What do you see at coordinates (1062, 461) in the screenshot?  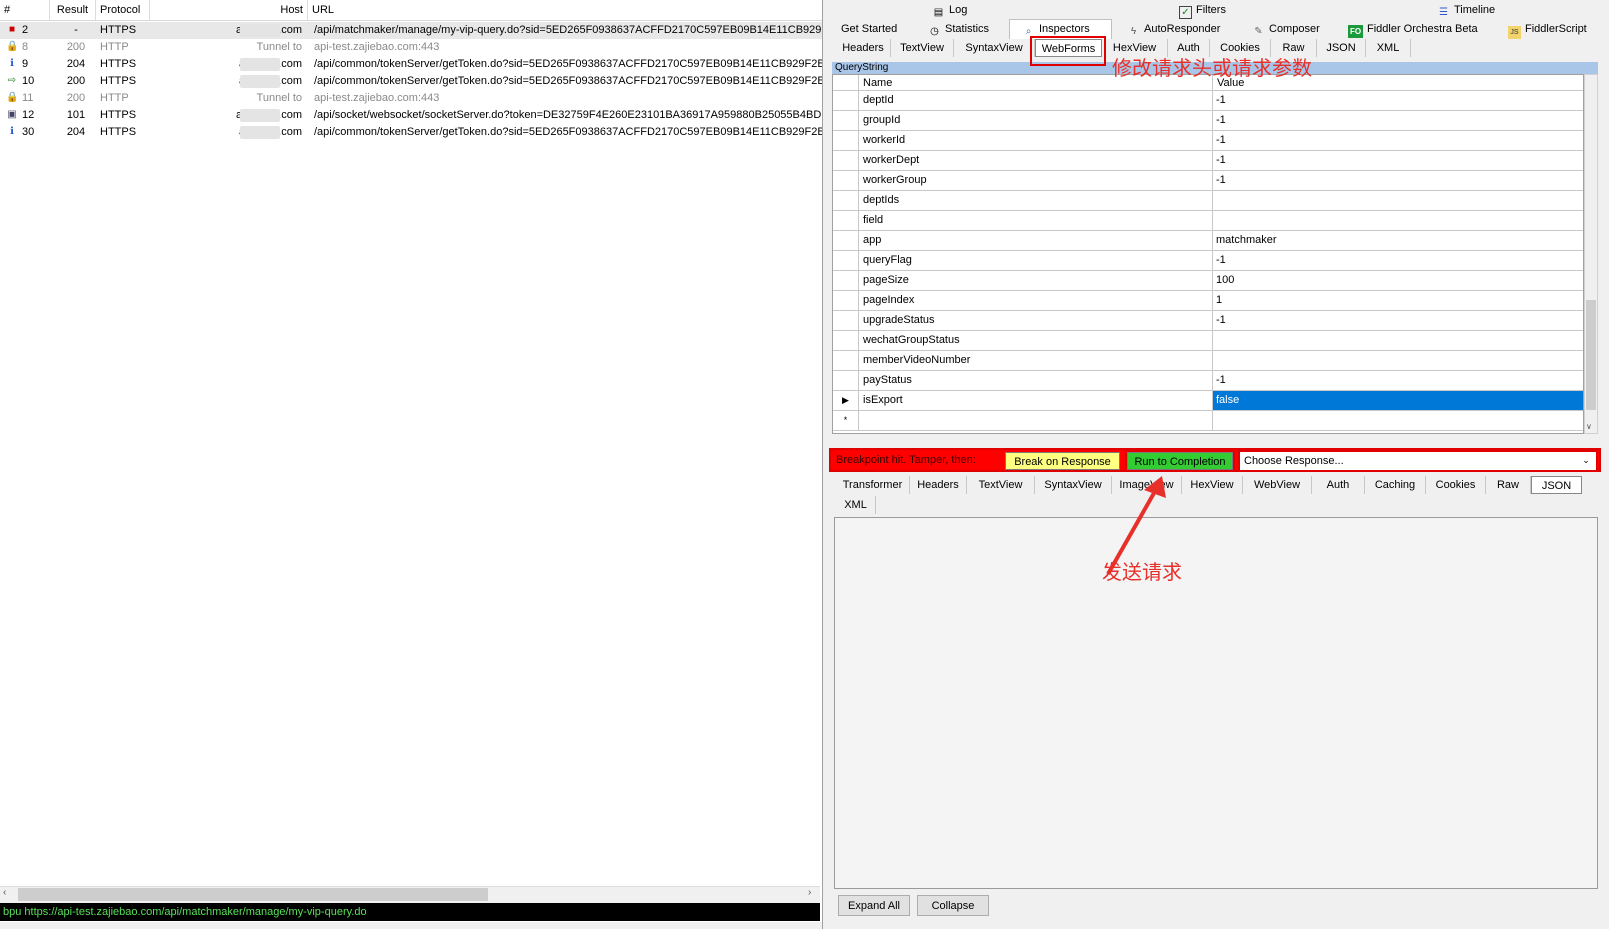 I see `break-on-response-button: Break on Response` at bounding box center [1062, 461].